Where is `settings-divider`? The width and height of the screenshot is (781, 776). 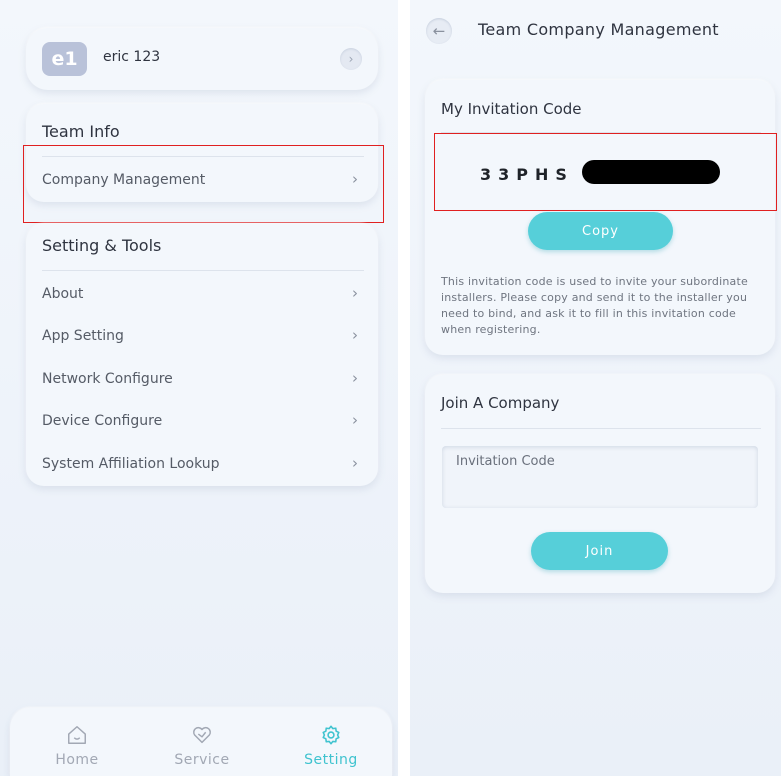 settings-divider is located at coordinates (203, 270).